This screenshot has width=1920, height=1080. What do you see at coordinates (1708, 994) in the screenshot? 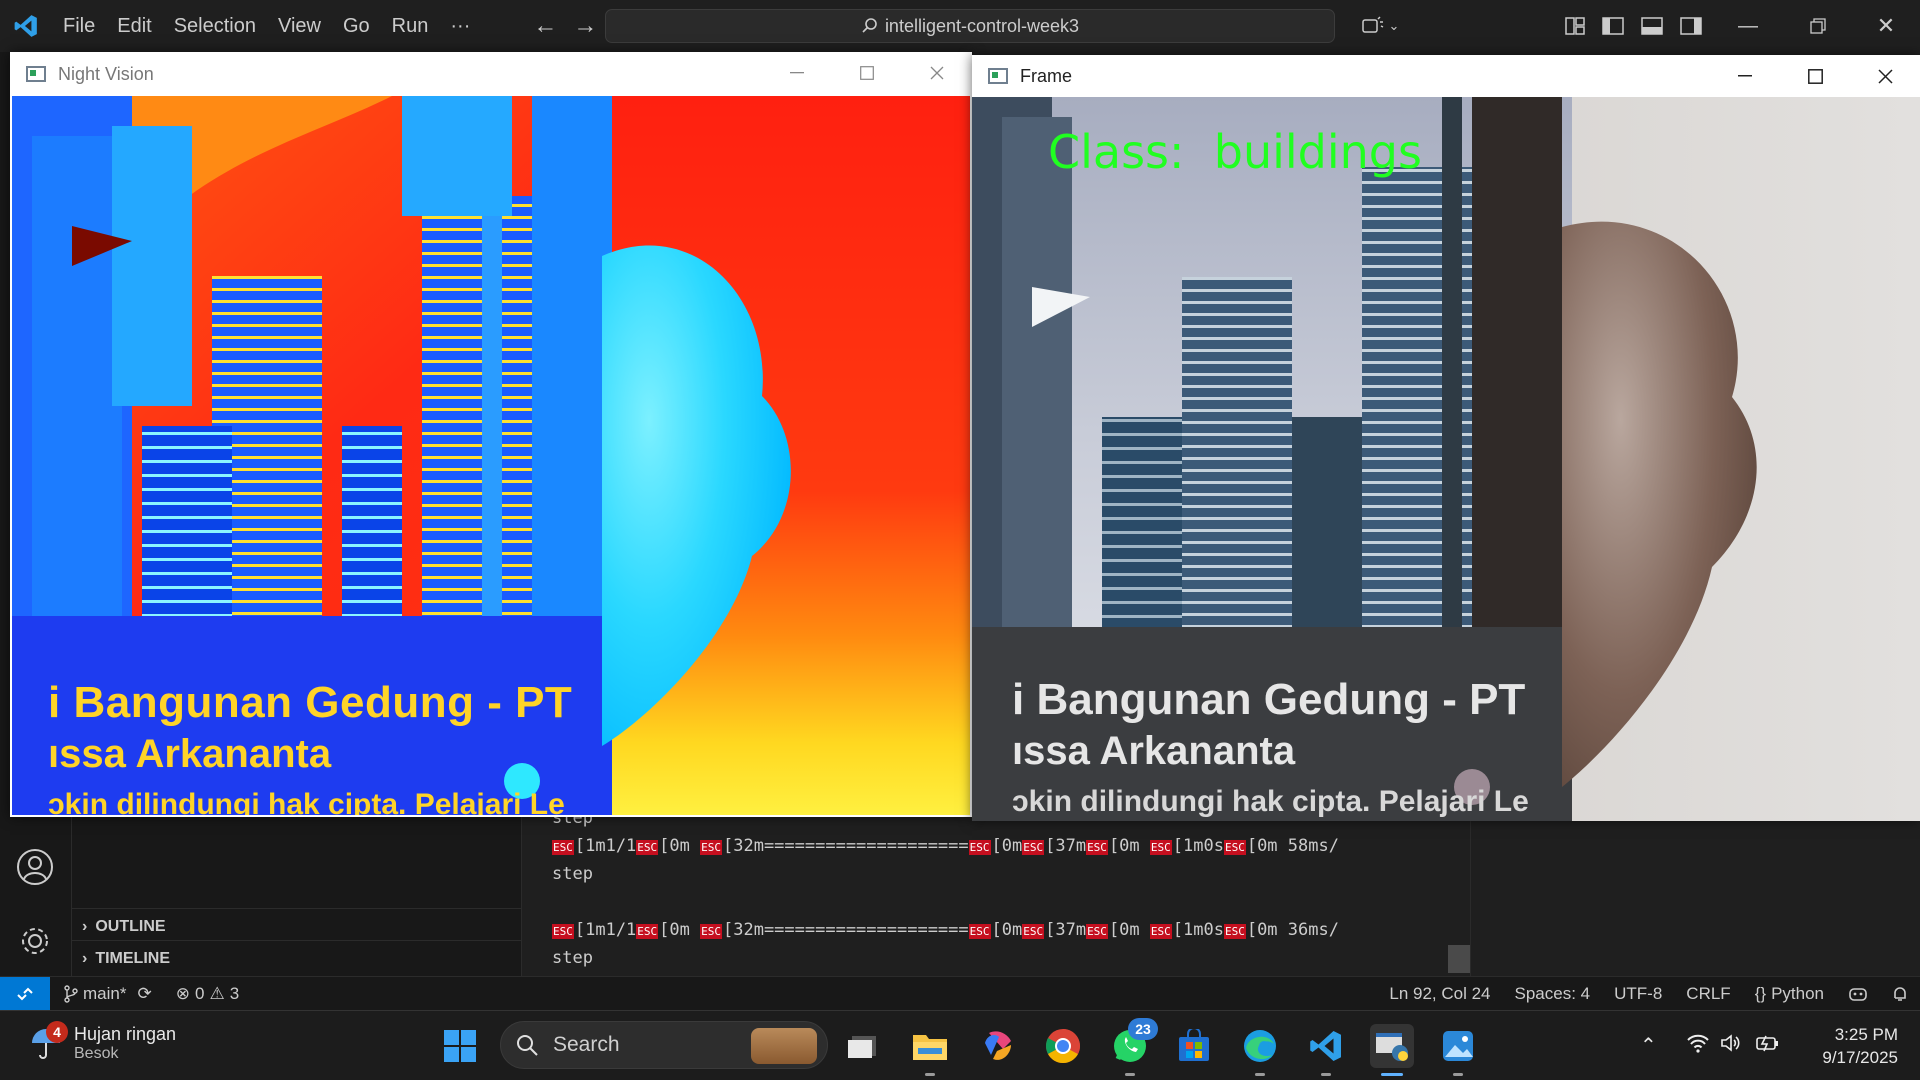
I see `line-ending: CRLF` at bounding box center [1708, 994].